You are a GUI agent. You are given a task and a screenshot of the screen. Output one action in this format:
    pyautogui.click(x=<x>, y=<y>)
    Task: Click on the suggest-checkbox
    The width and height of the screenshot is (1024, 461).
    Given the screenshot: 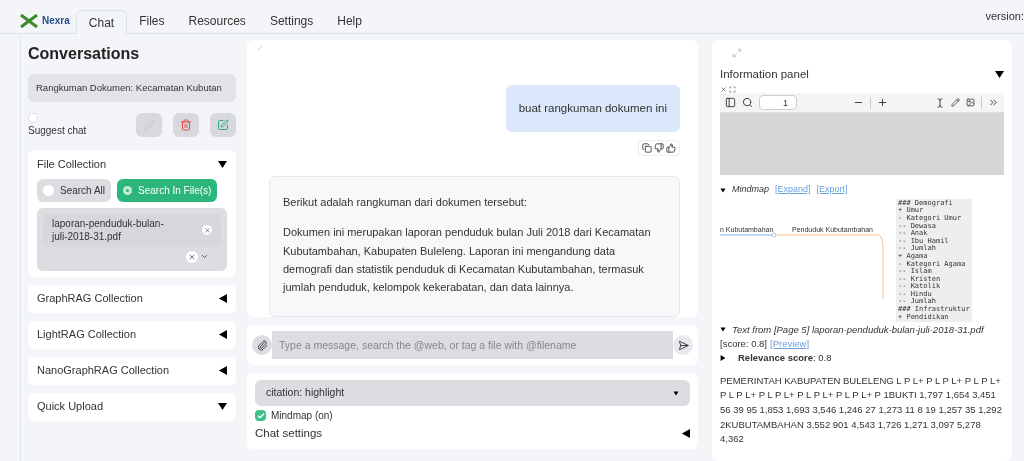 What is the action you would take?
    pyautogui.click(x=33, y=117)
    